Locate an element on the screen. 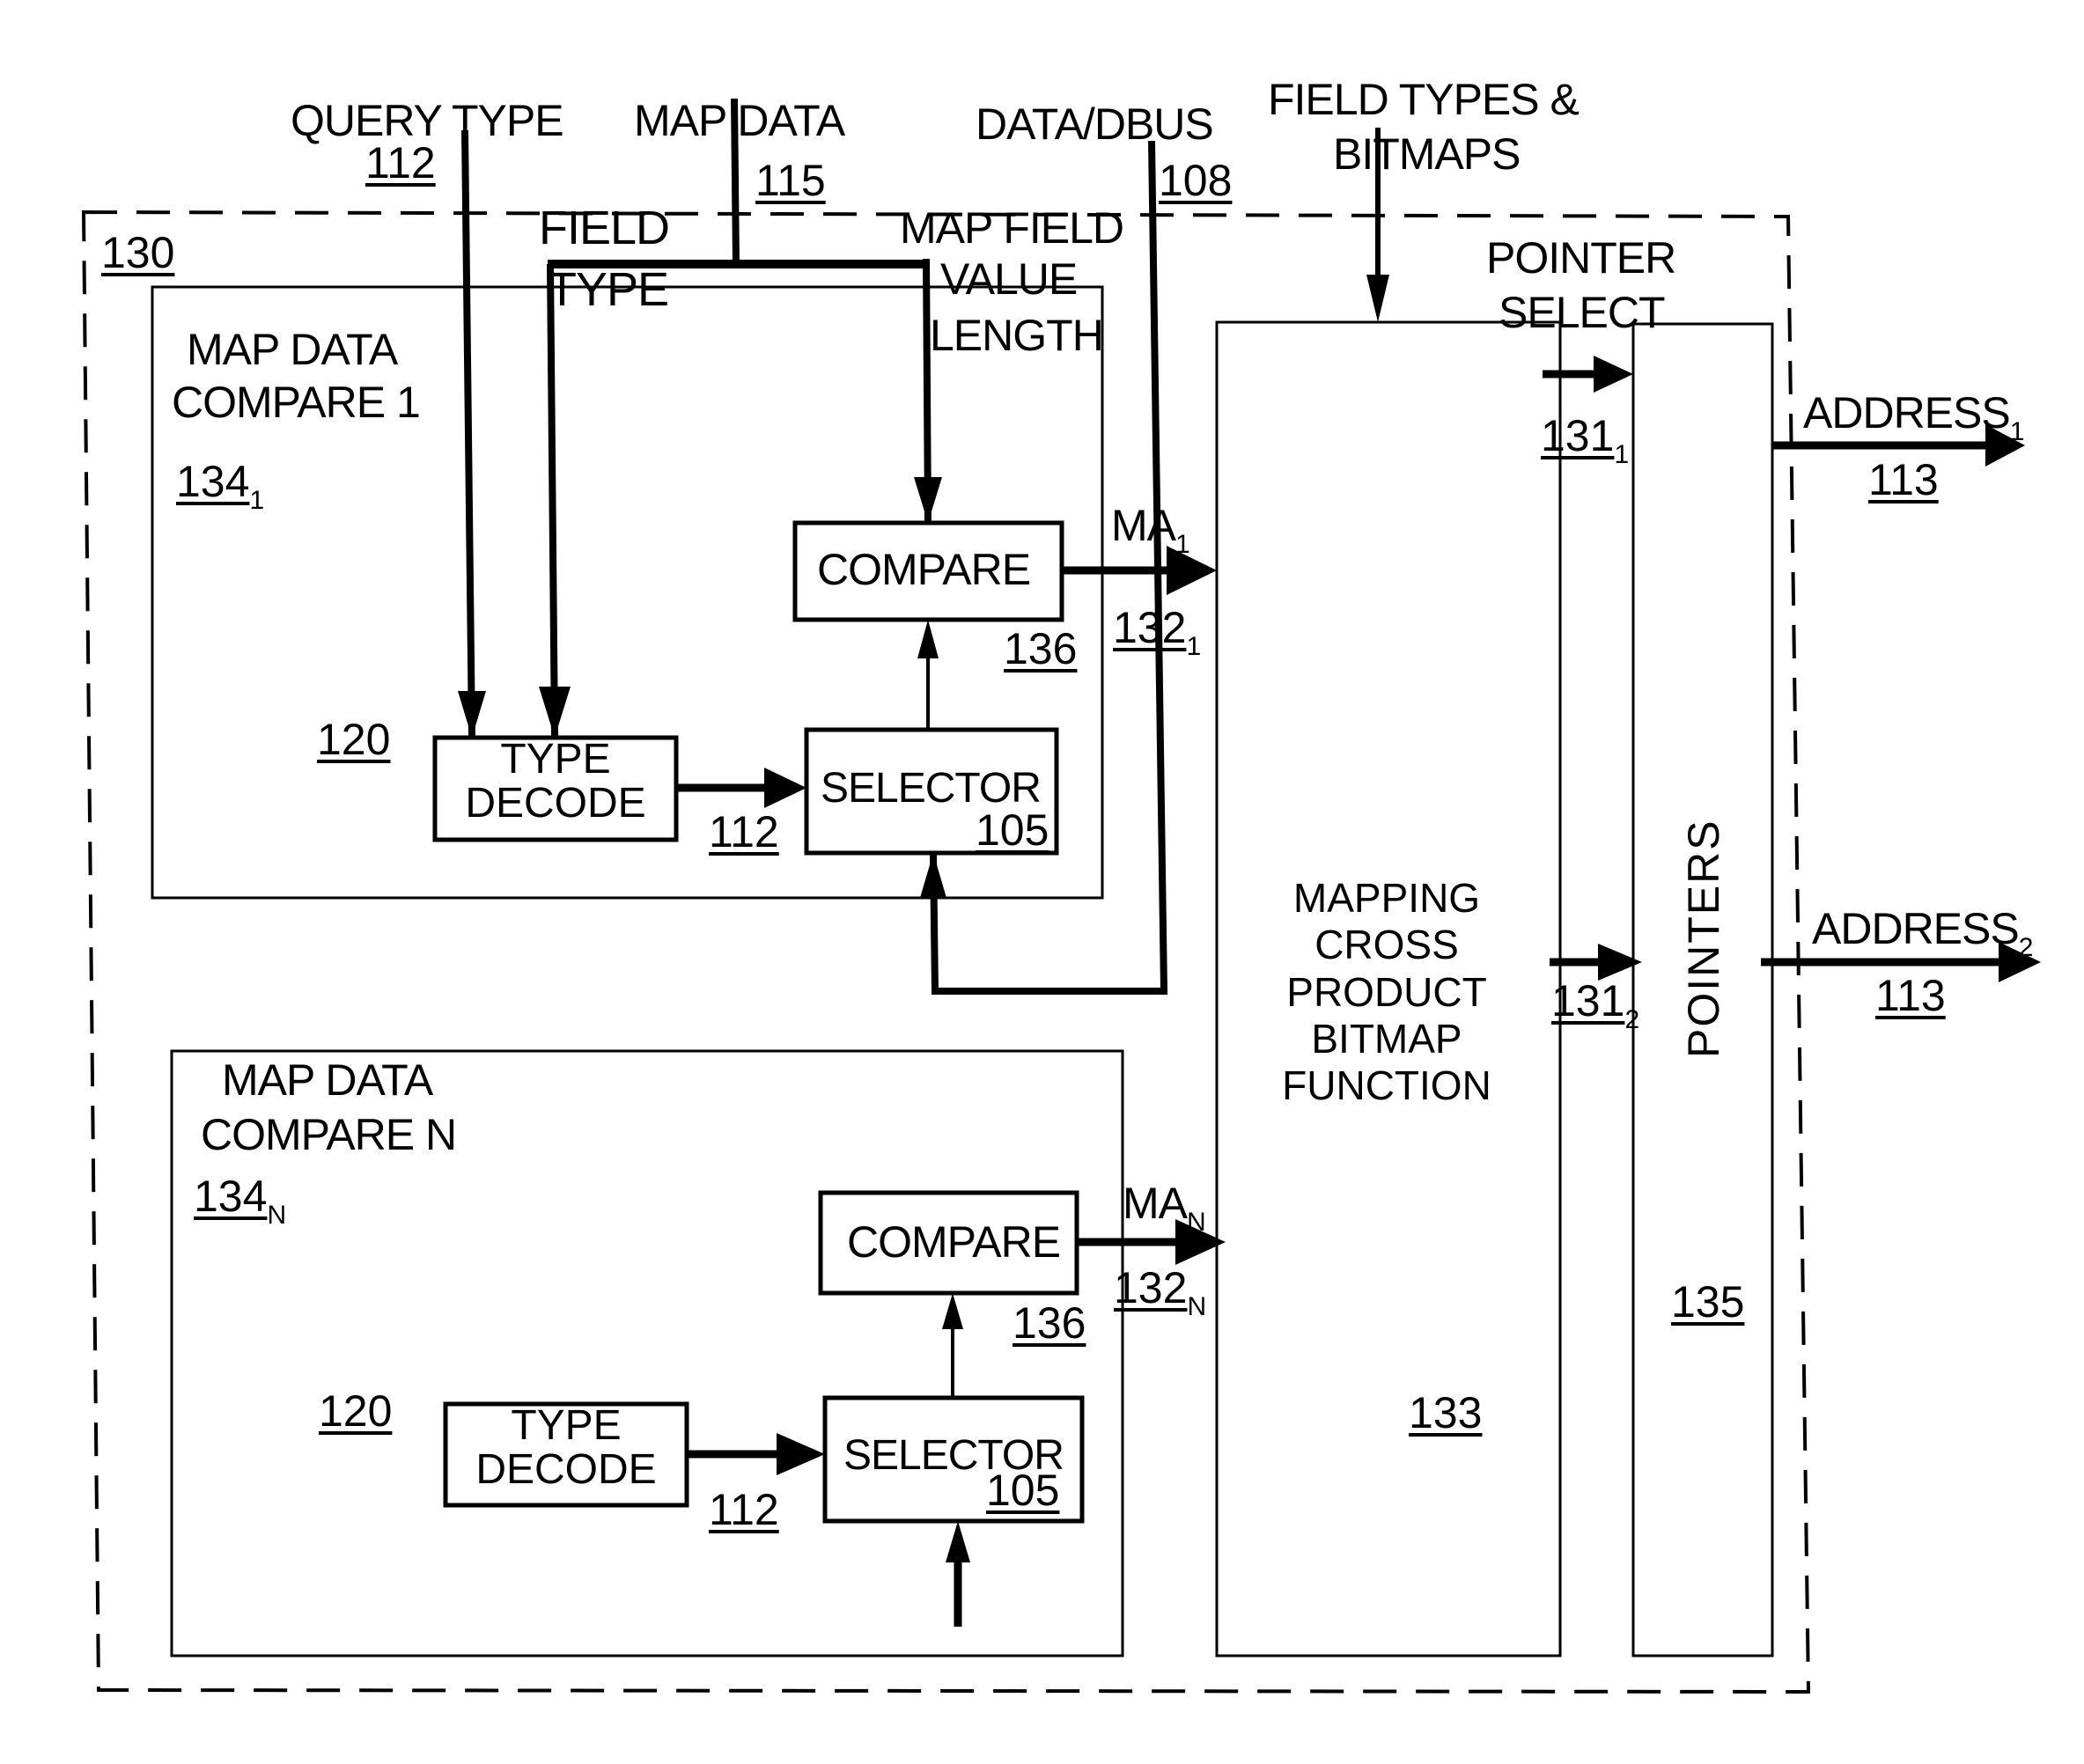  pointer-select-ref-1: 1311 is located at coordinates (1585, 441).